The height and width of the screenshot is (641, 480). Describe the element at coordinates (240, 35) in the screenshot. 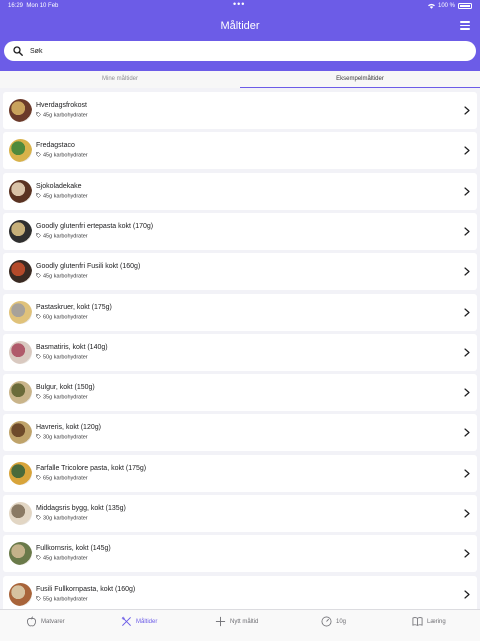

I see `app-header: 16:29 Mon 10 Feb ••• 100 % Måltider` at that location.